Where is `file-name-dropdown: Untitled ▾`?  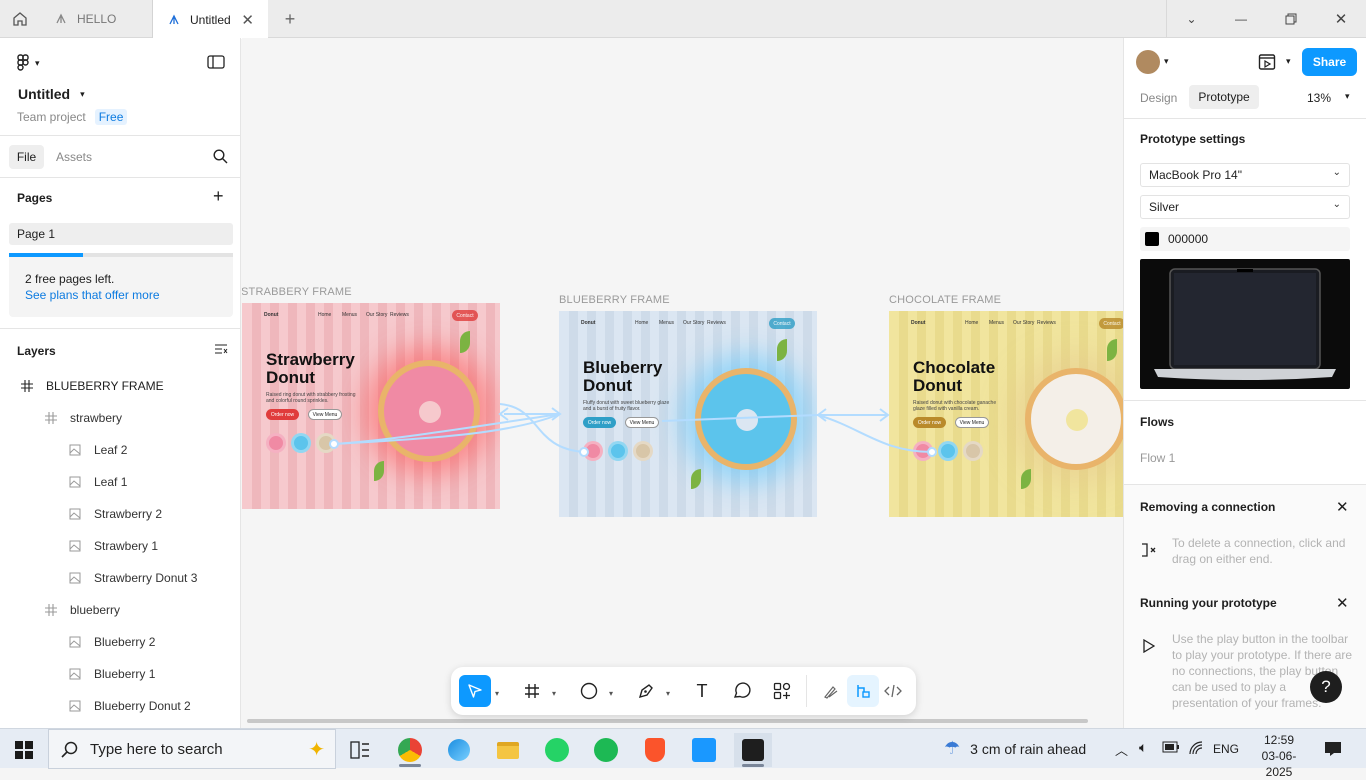 file-name-dropdown: Untitled ▾ is located at coordinates (51, 94).